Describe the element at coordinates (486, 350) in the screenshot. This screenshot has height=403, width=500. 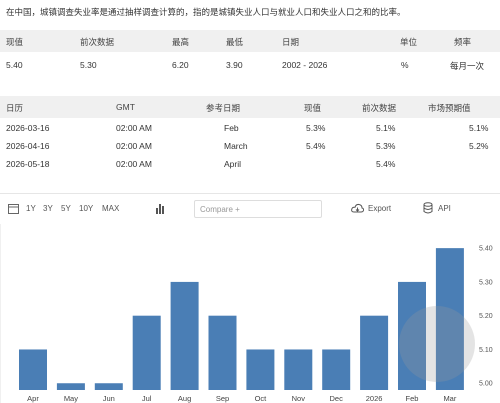
I see `y-axis-tick-label: 5.10` at that location.